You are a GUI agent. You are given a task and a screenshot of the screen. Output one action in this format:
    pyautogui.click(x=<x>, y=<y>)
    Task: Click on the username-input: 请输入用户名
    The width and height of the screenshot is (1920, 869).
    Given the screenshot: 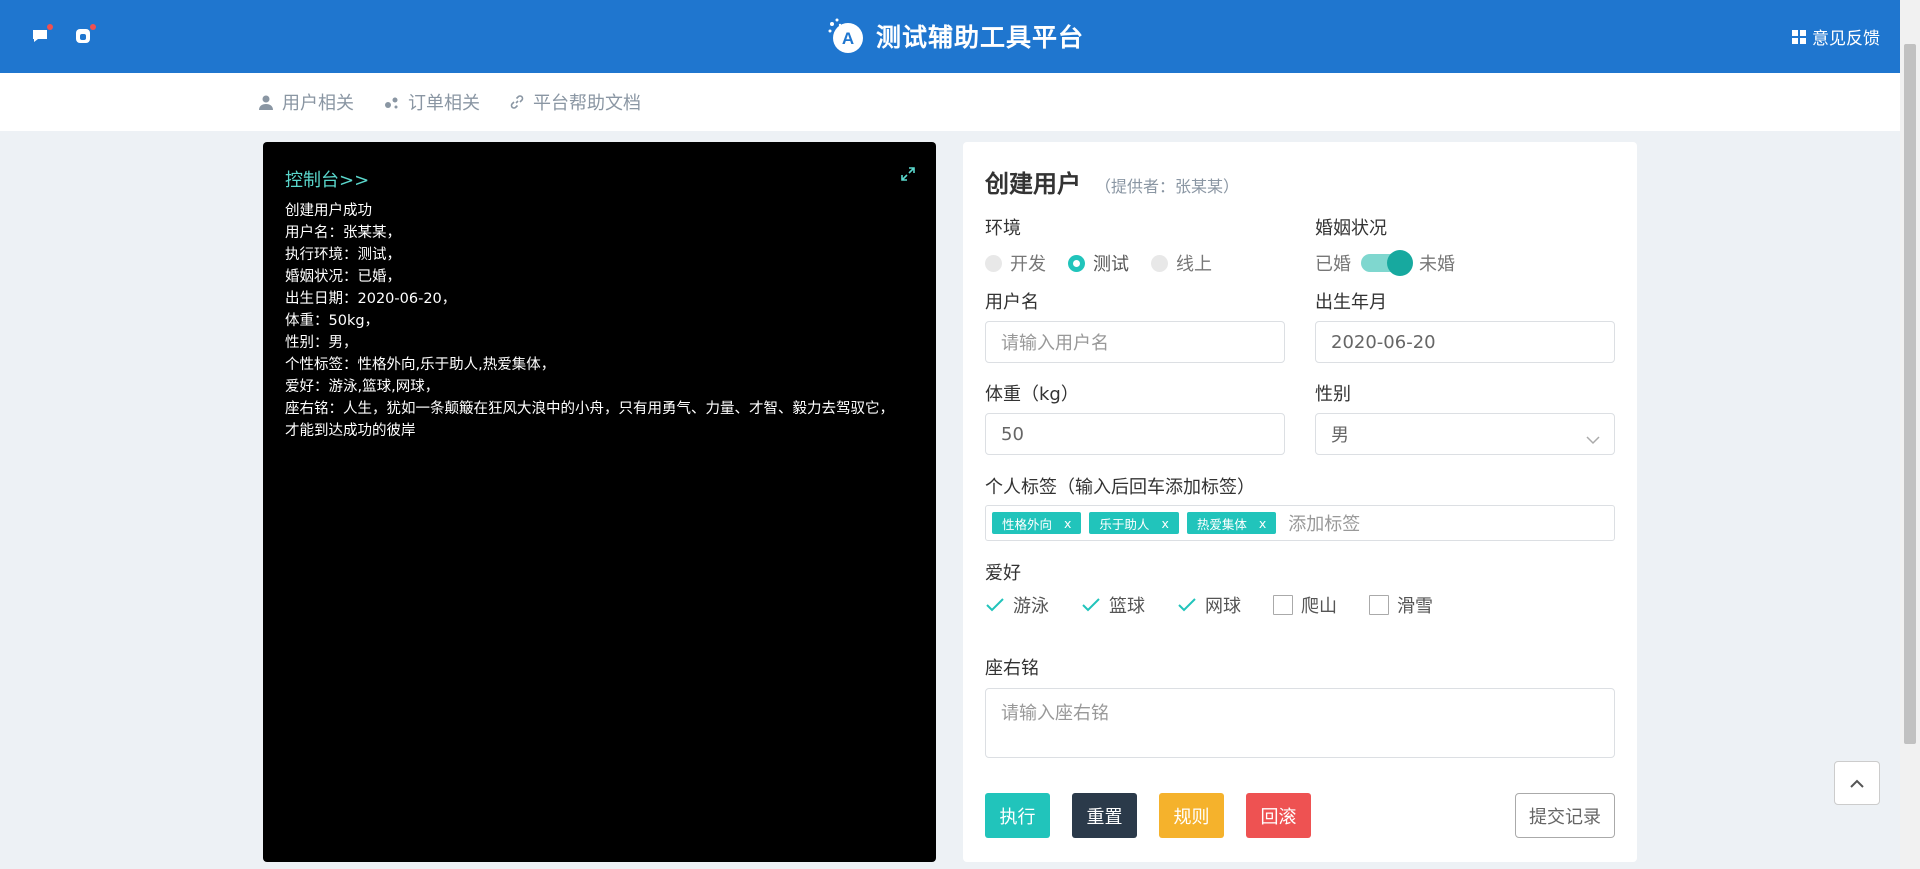 What is the action you would take?
    pyautogui.click(x=1135, y=342)
    